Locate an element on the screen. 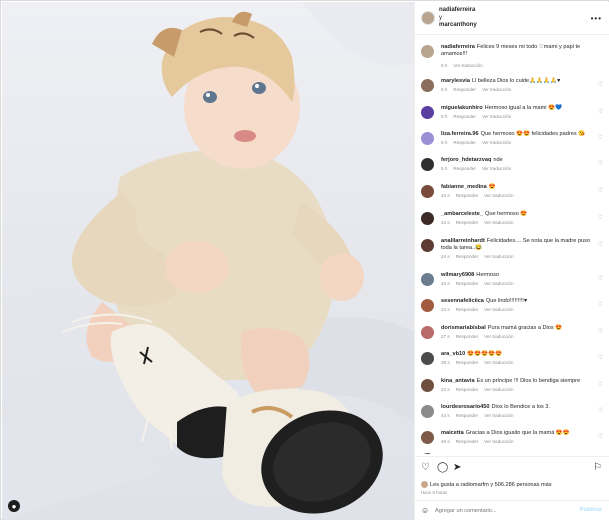 This screenshot has width=609, height=520. comment-text: 😍😍😍😍😍 is located at coordinates (485, 354).